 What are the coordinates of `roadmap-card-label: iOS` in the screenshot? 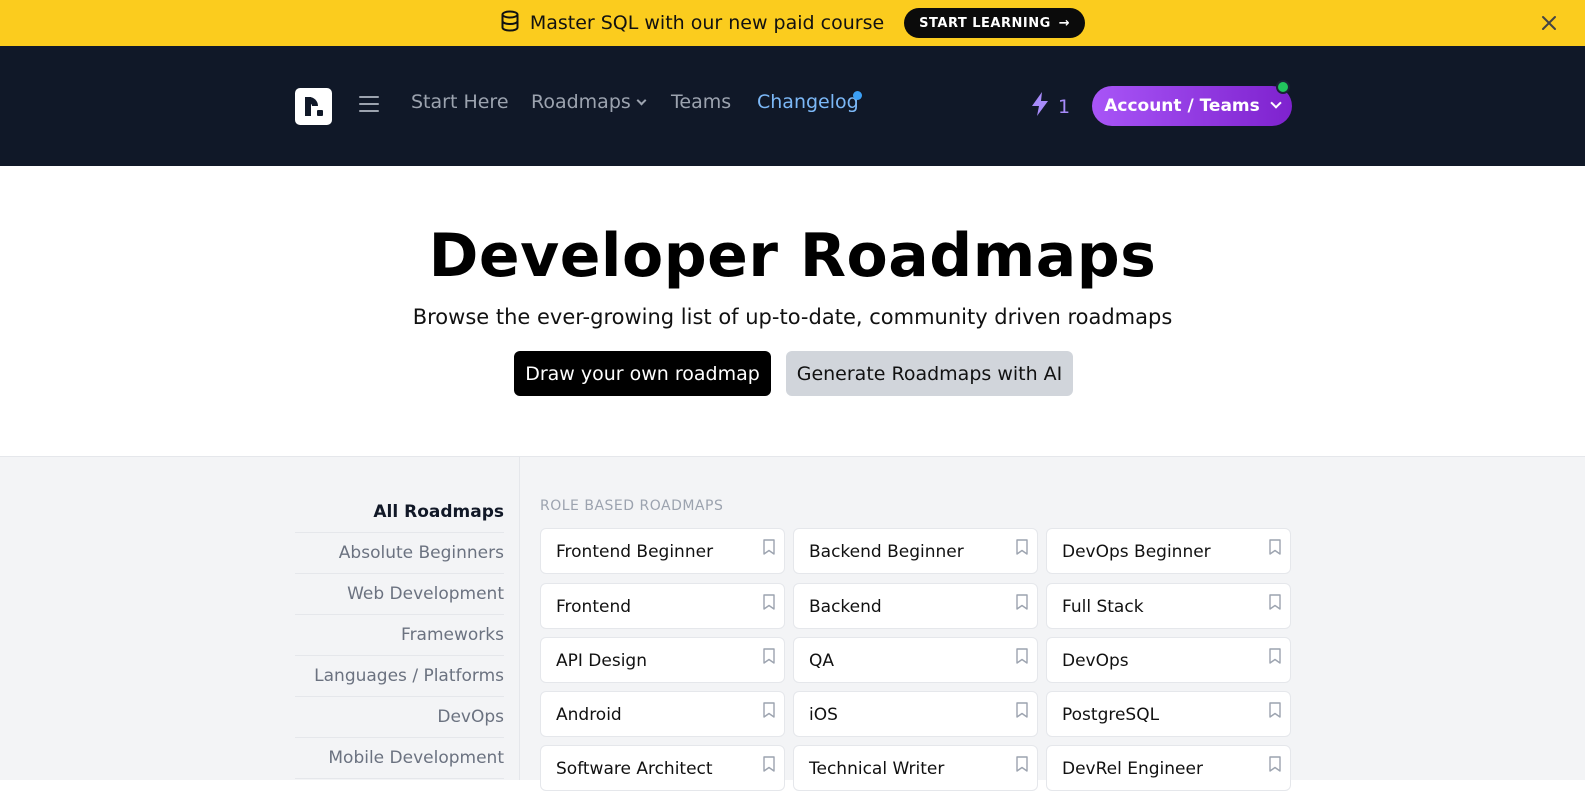 It's located at (823, 715).